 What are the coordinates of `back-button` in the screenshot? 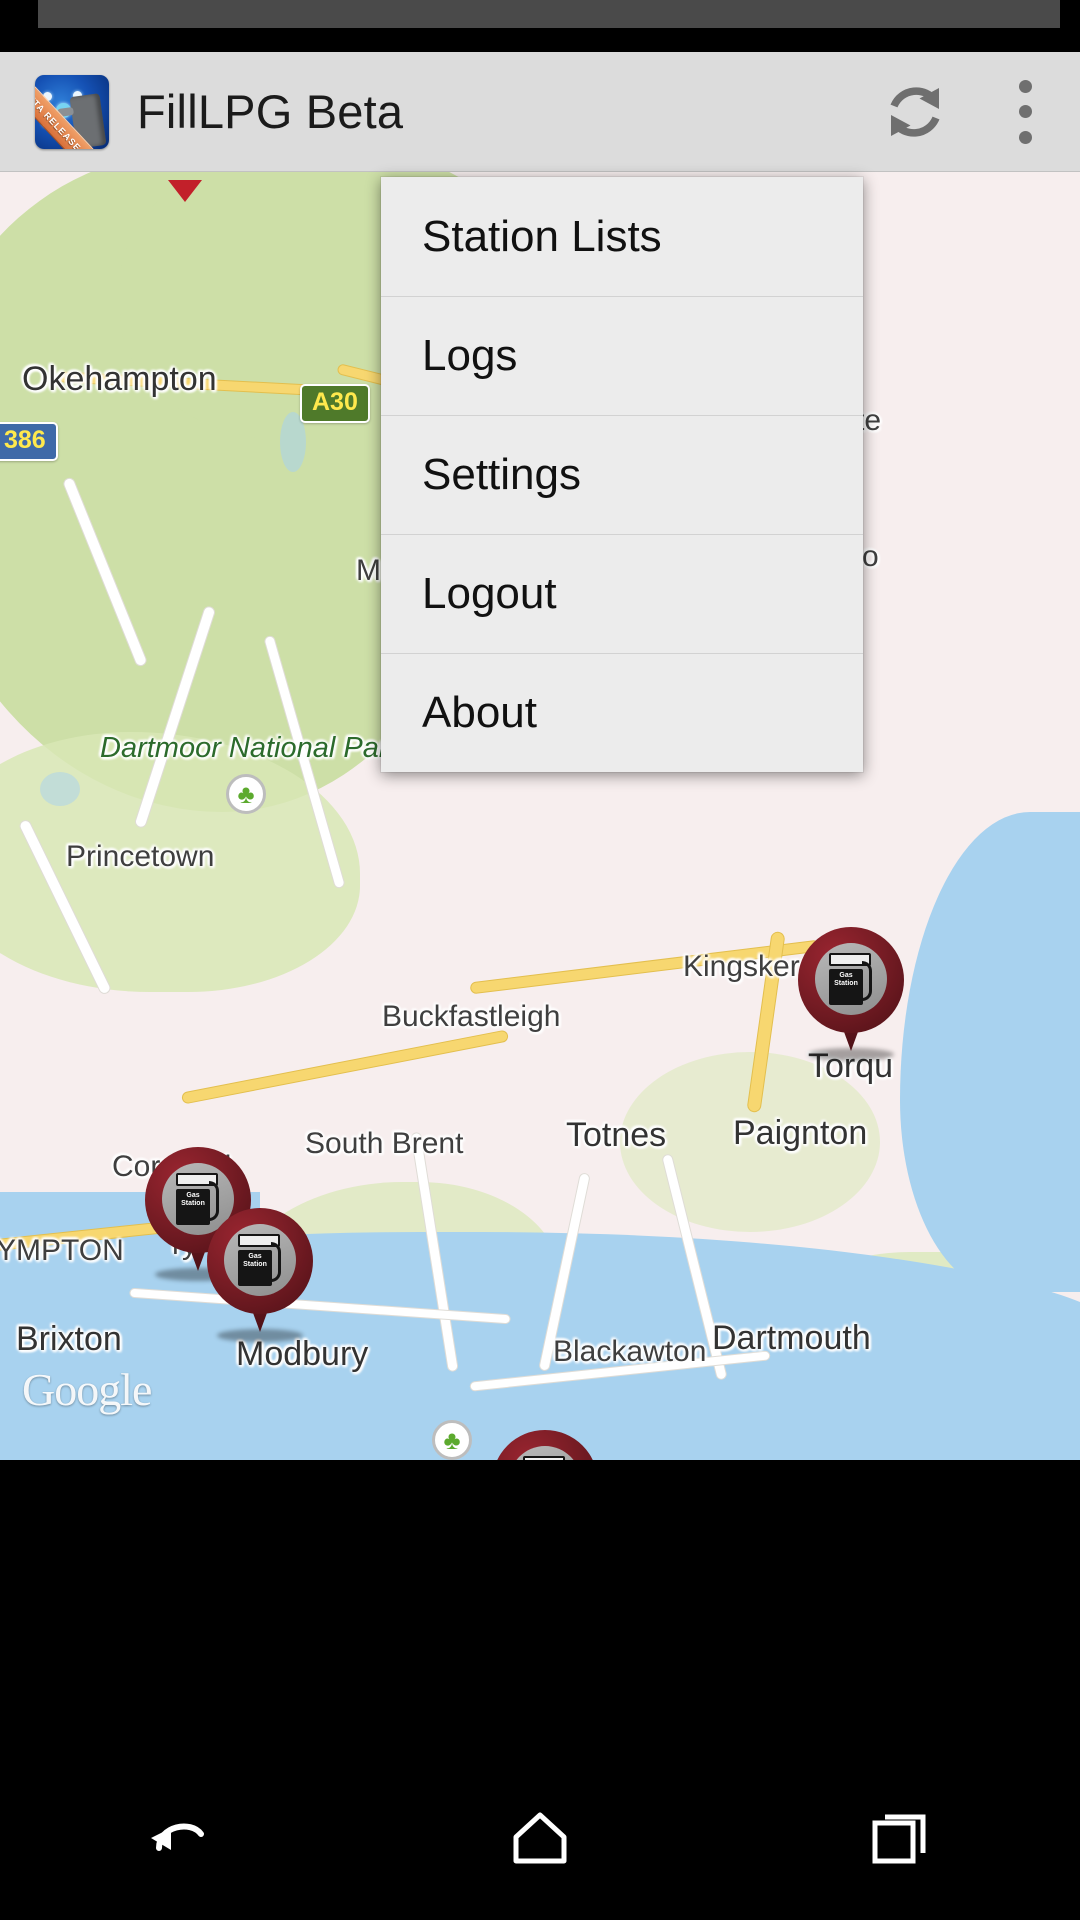 It's located at (180, 1840).